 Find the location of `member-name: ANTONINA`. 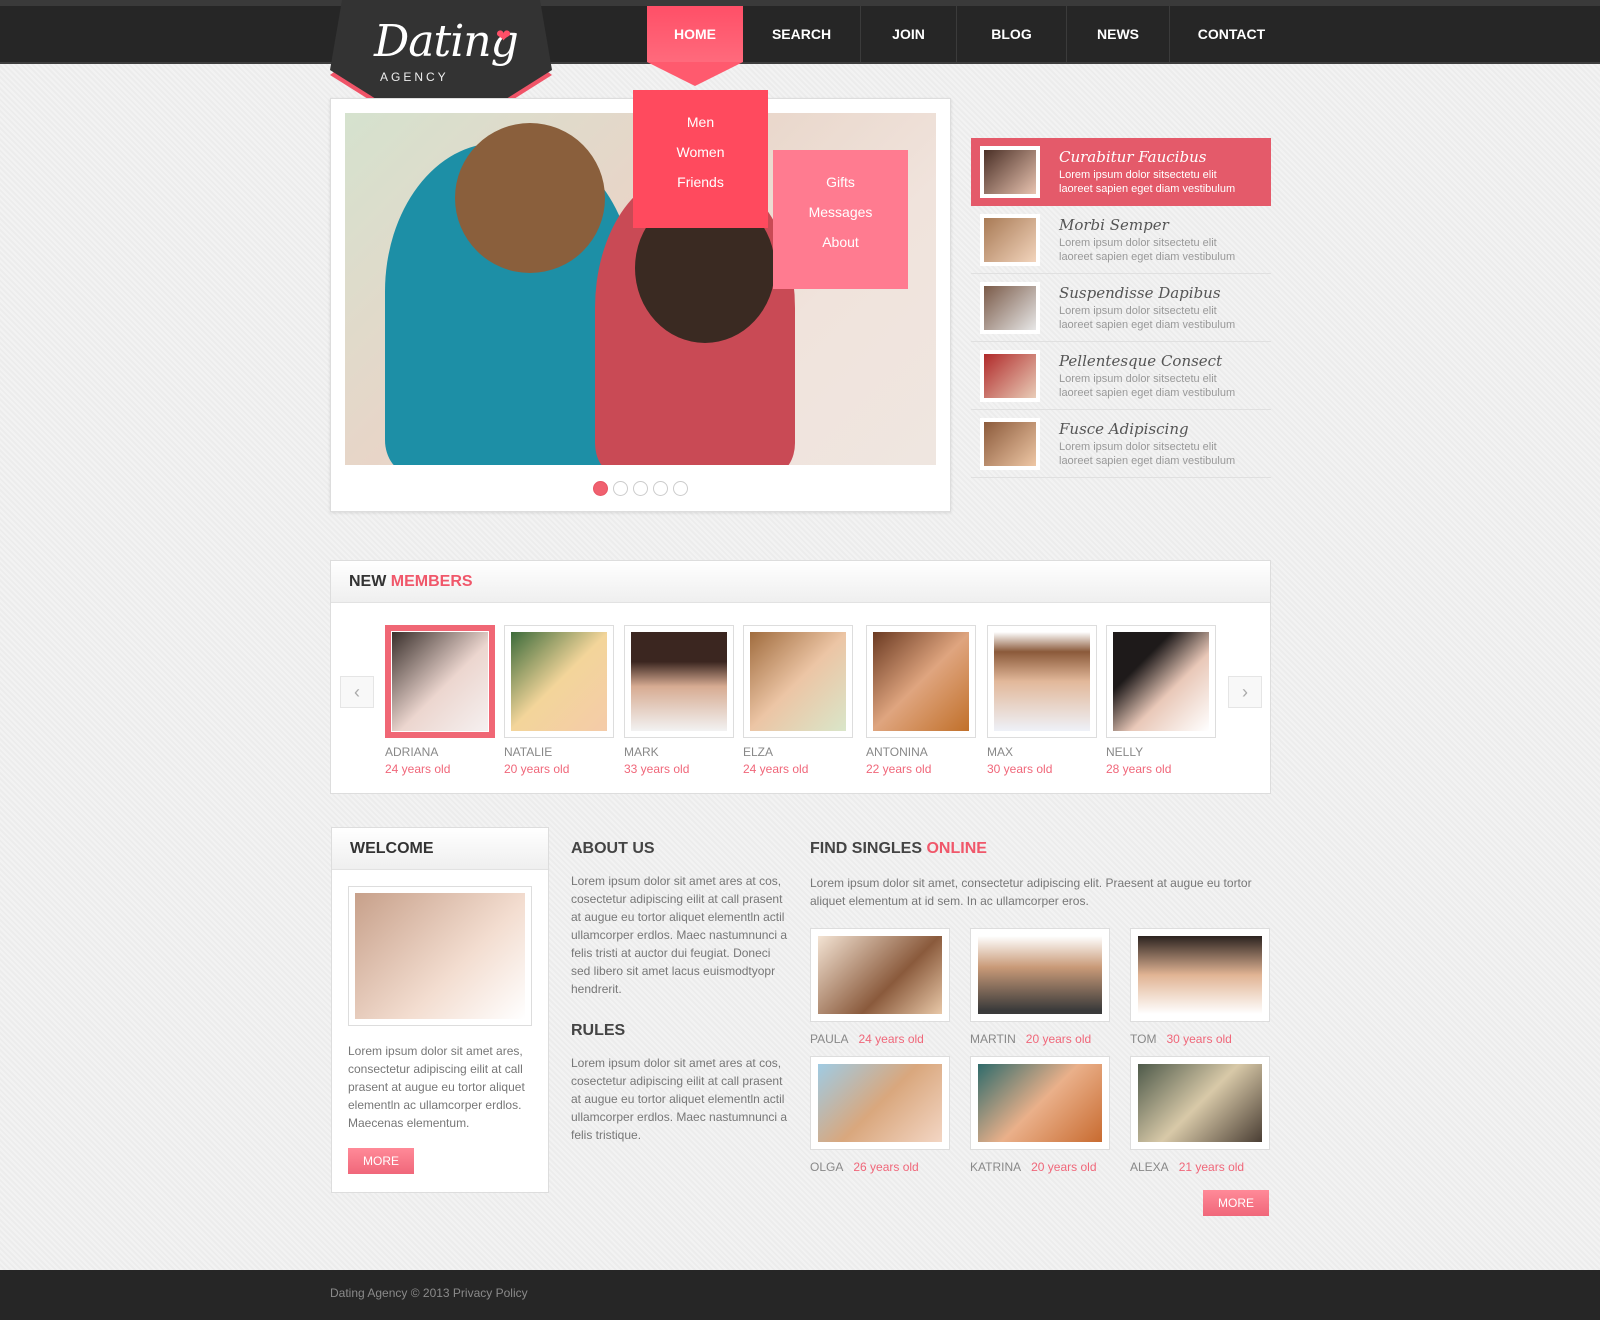

member-name: ANTONINA is located at coordinates (897, 752).